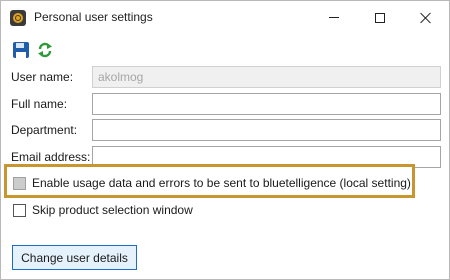  What do you see at coordinates (21, 50) in the screenshot?
I see `save-icon` at bounding box center [21, 50].